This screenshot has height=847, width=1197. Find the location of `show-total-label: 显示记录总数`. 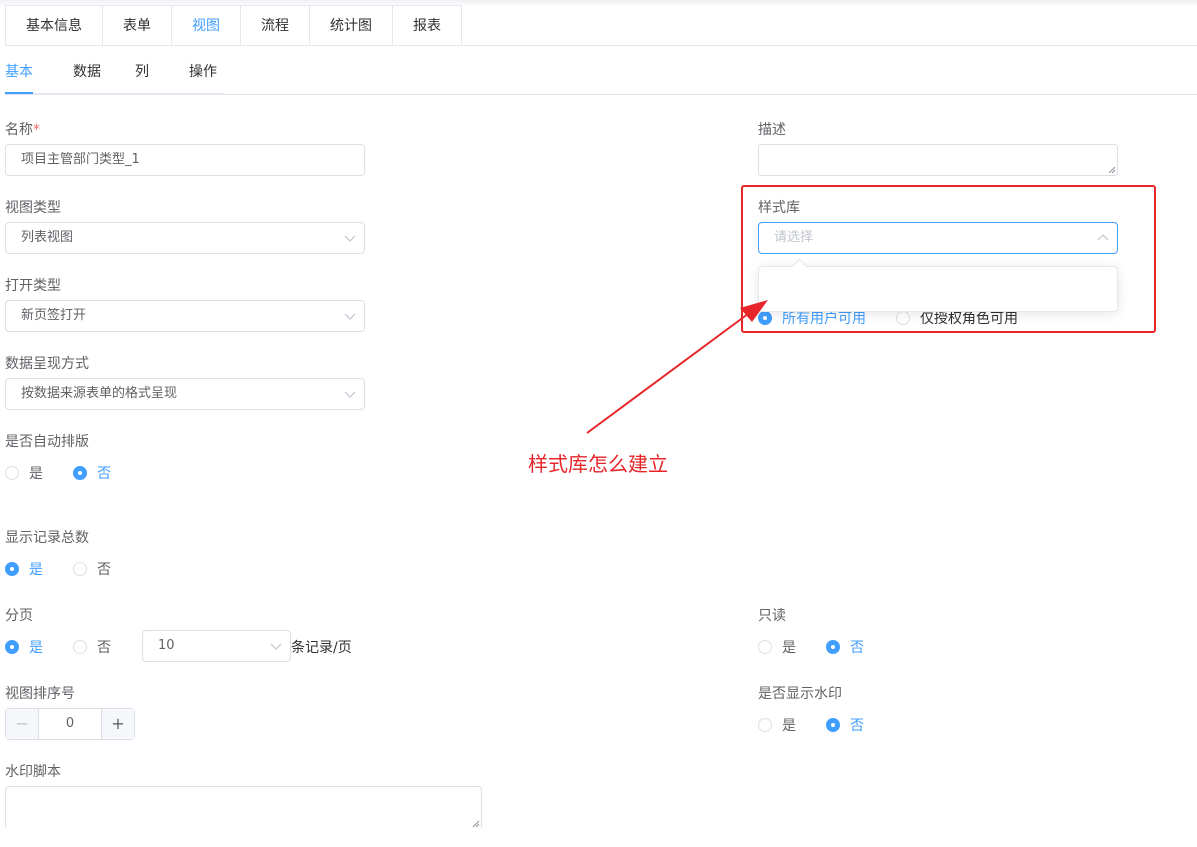

show-total-label: 显示记录总数 is located at coordinates (47, 538).